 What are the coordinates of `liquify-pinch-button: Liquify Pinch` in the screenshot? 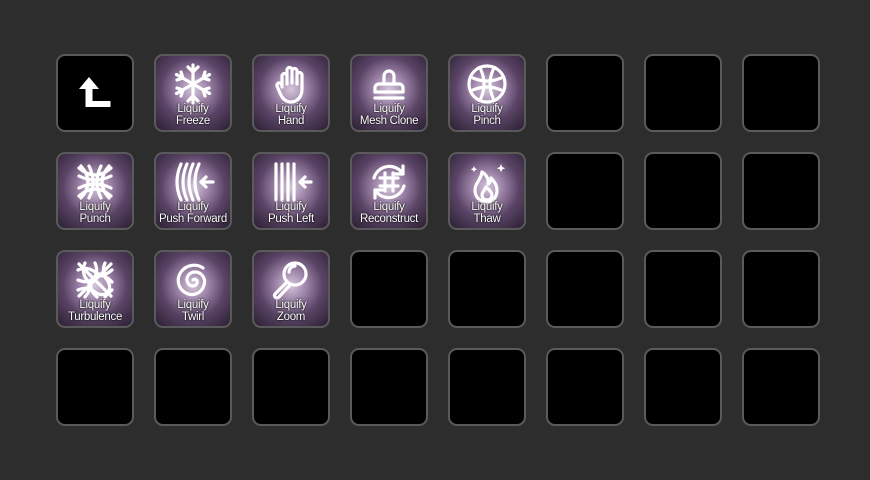 It's located at (487, 93).